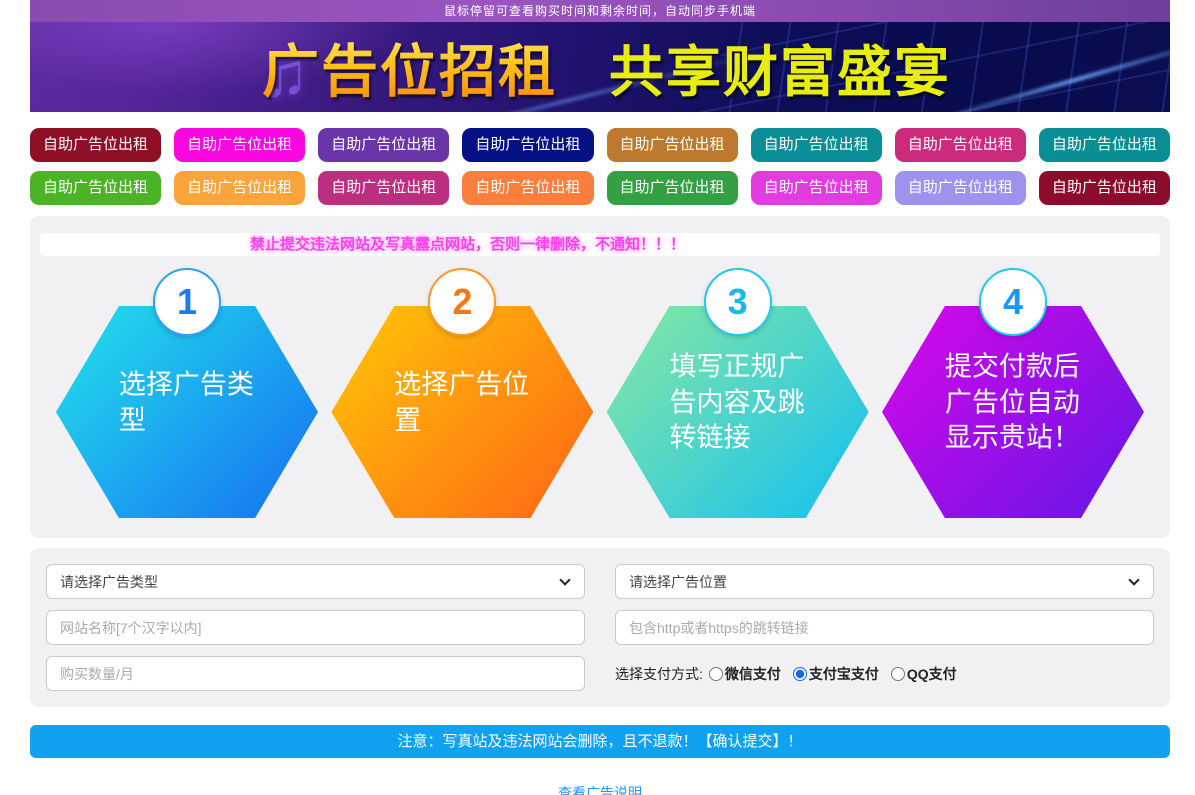  I want to click on confirm-submit-button: 注意：写真站及违法网站会删除，且不退款！【确认提交】！, so click(600, 741).